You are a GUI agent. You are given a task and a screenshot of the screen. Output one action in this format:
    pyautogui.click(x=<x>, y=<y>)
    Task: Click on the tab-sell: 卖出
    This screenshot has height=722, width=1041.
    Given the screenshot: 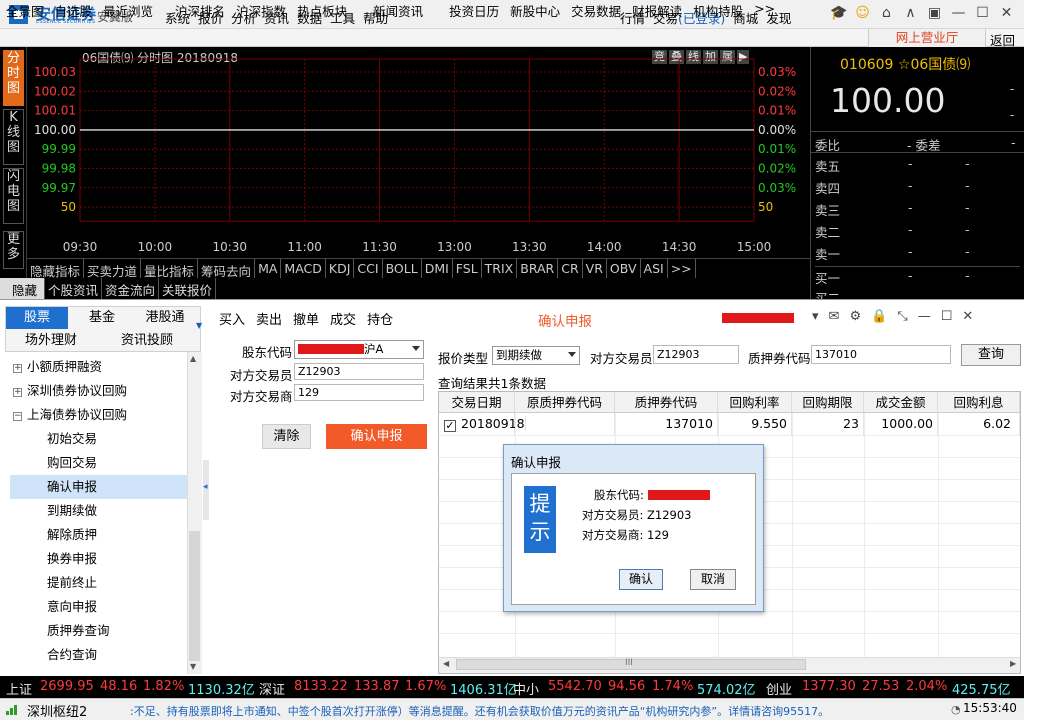 What is the action you would take?
    pyautogui.click(x=269, y=318)
    